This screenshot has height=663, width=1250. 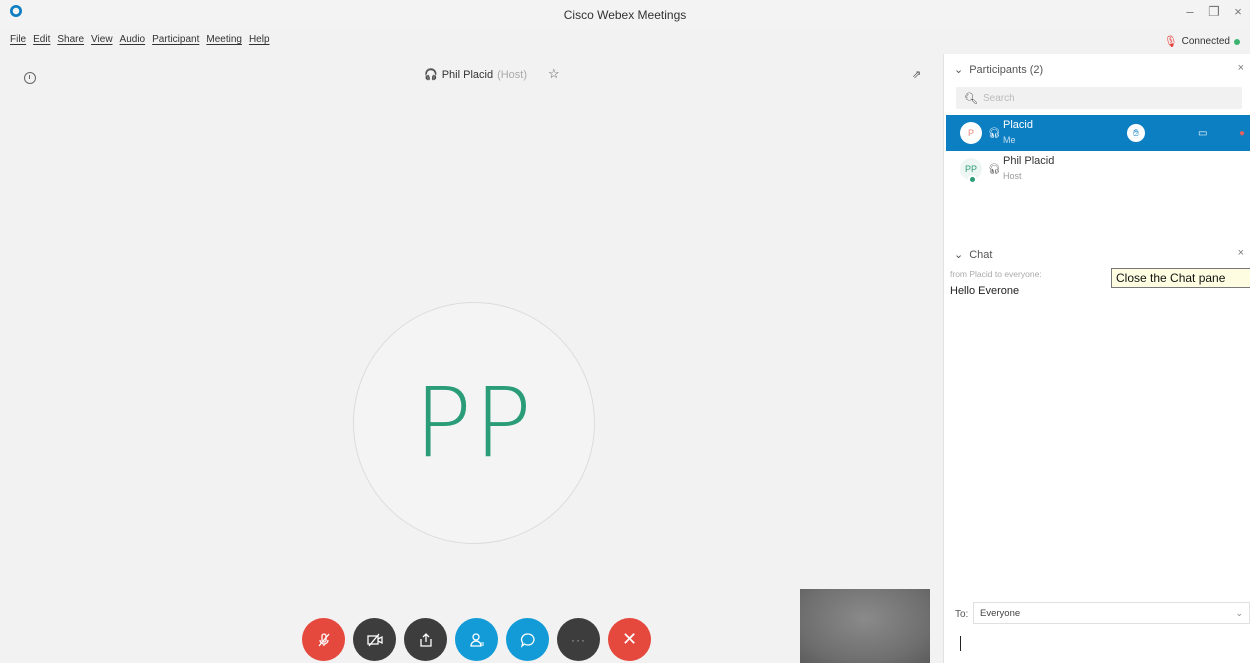 I want to click on connection-dot-icon, so click(x=1237, y=41).